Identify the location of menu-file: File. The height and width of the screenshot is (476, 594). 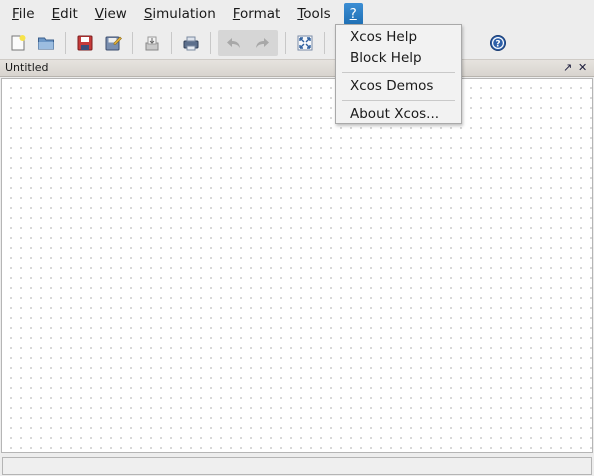
(23, 14).